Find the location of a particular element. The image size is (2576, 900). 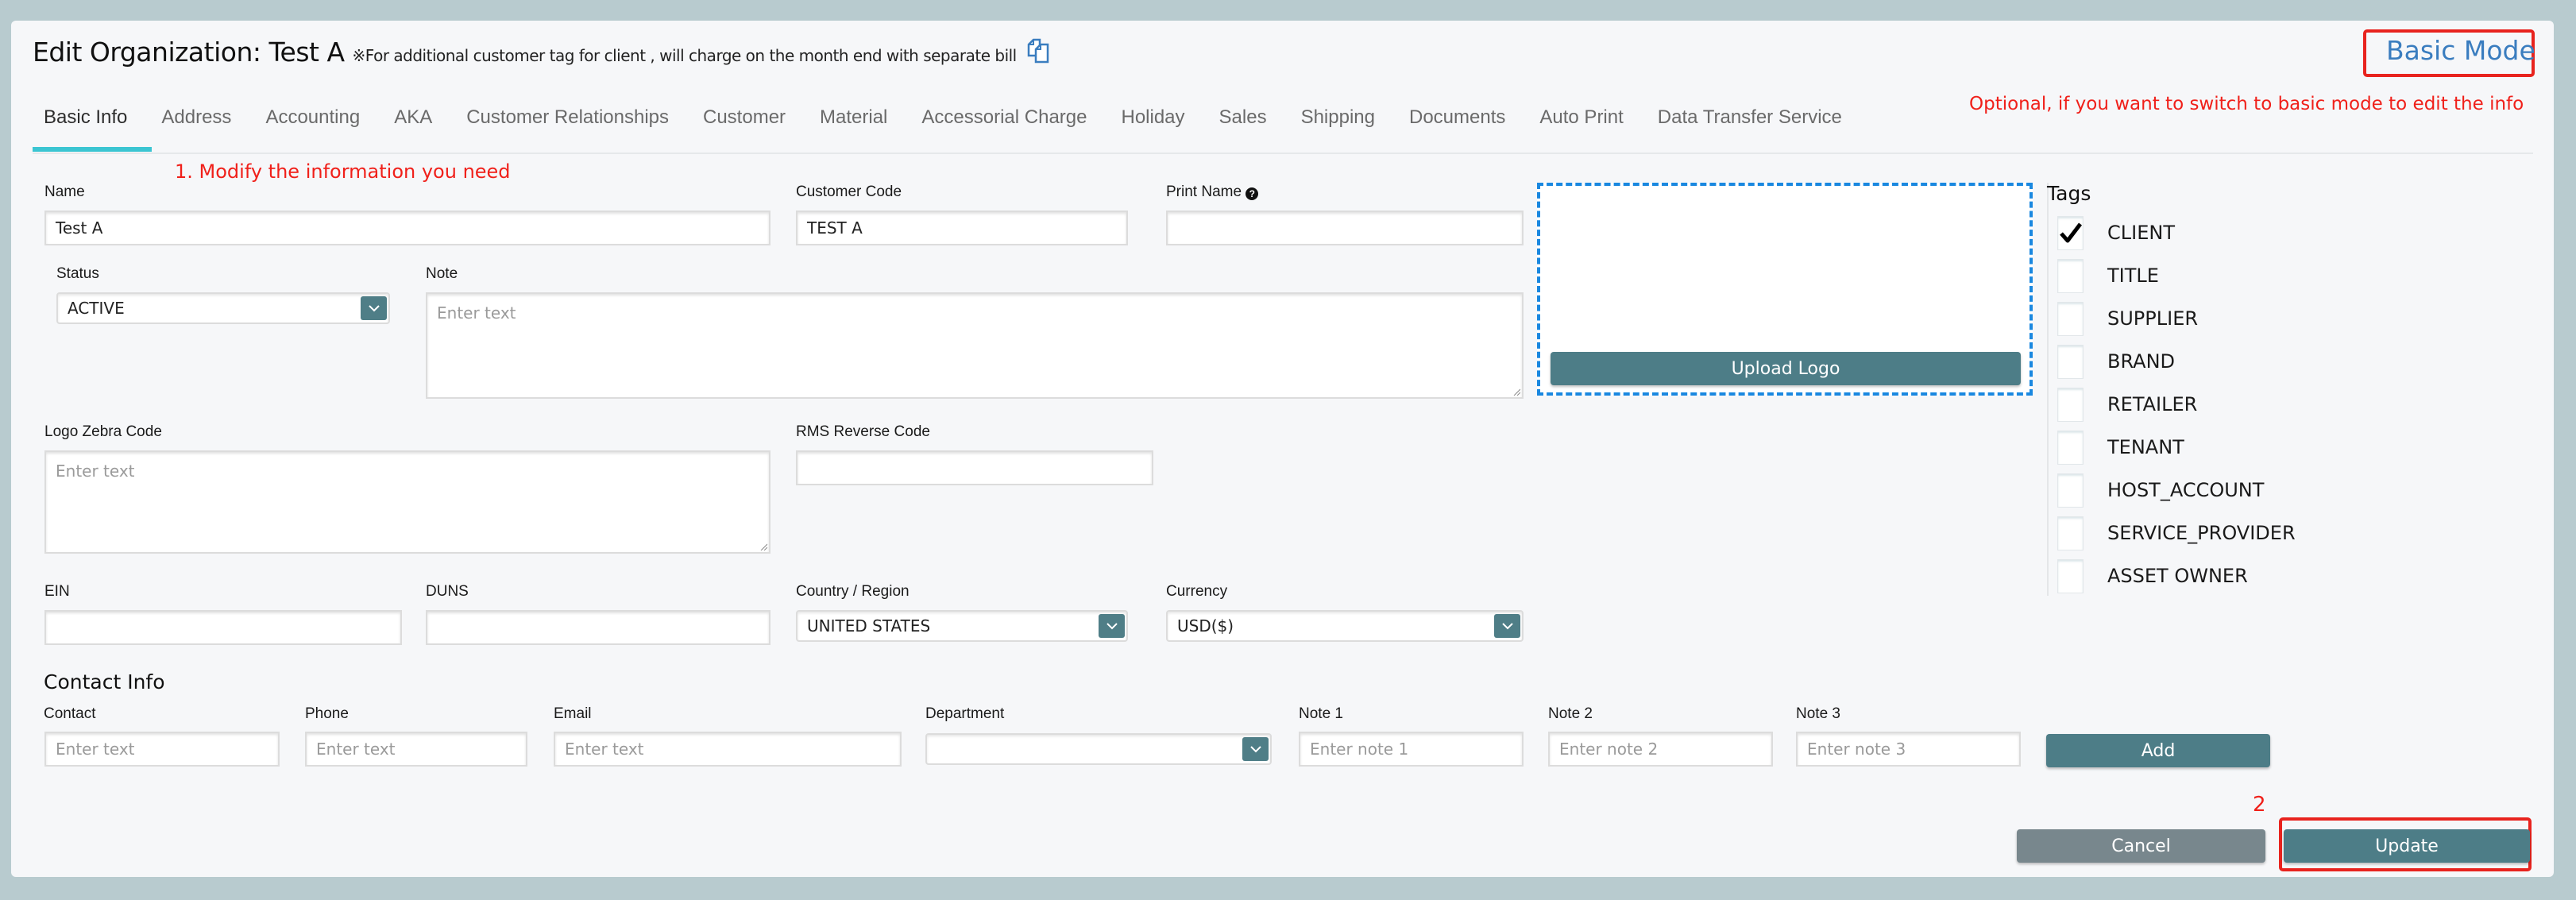

tab-sales: Sales is located at coordinates (1250, 128).